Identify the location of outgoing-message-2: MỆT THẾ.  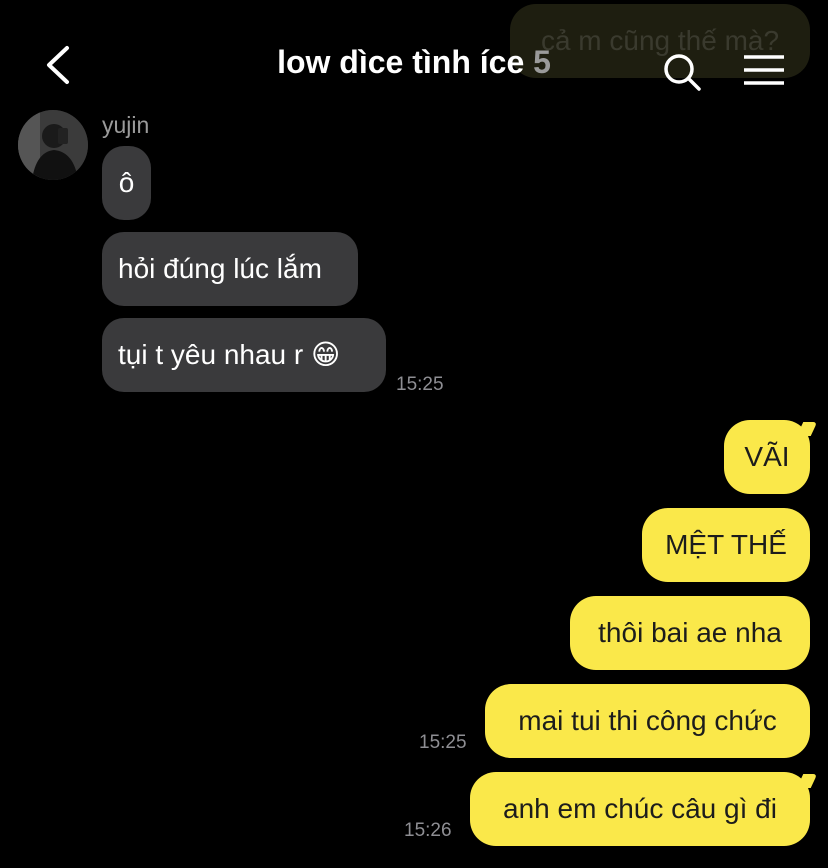
(726, 545).